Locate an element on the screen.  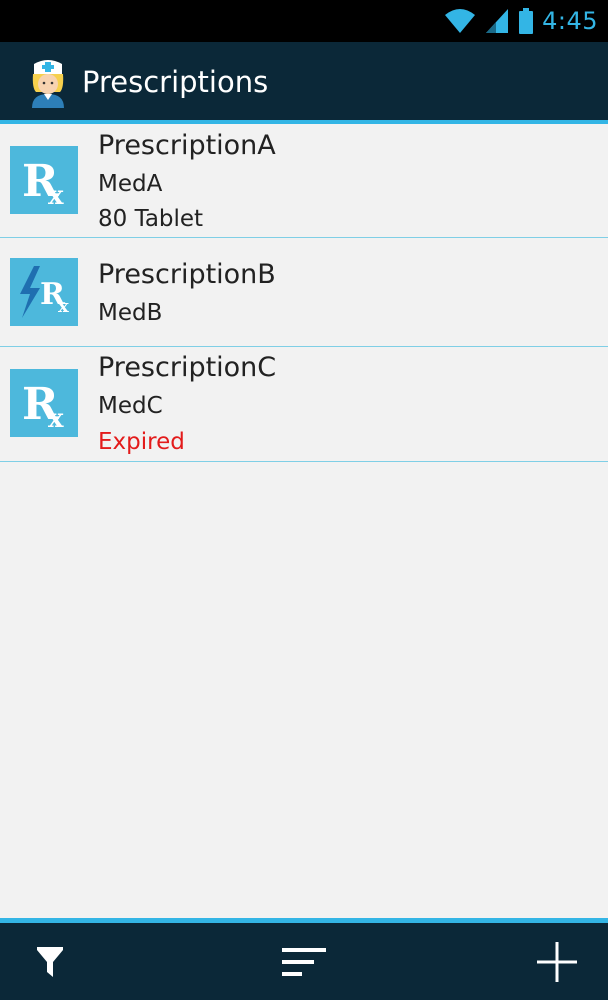
list-item: R x PrescriptionA MedA 80 Tablet is located at coordinates (304, 181).